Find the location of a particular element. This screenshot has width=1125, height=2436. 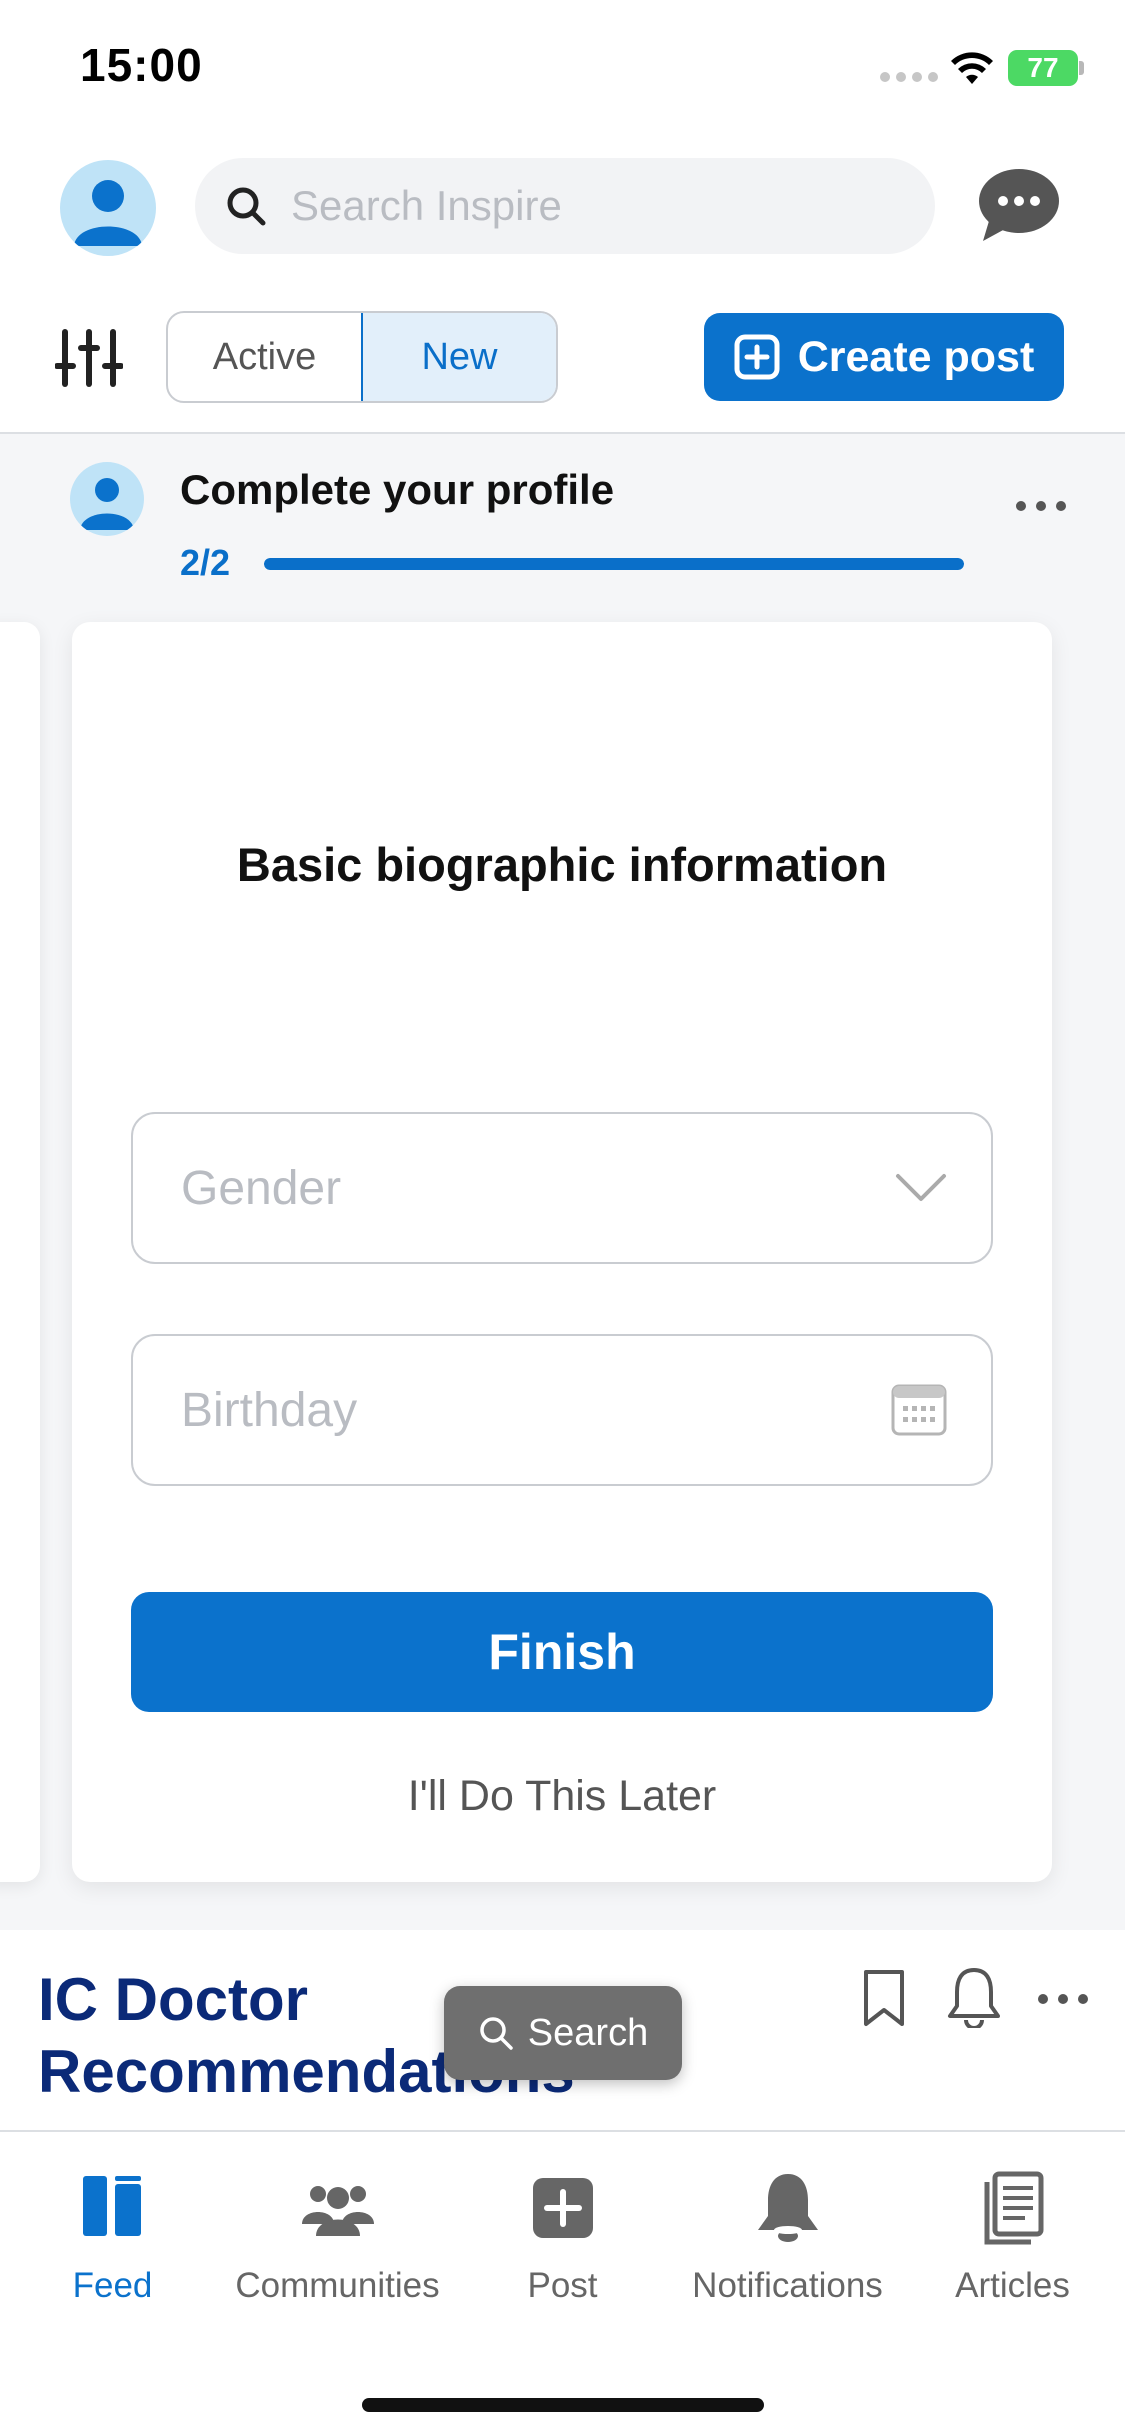

finish-button: Finish is located at coordinates (562, 1652).